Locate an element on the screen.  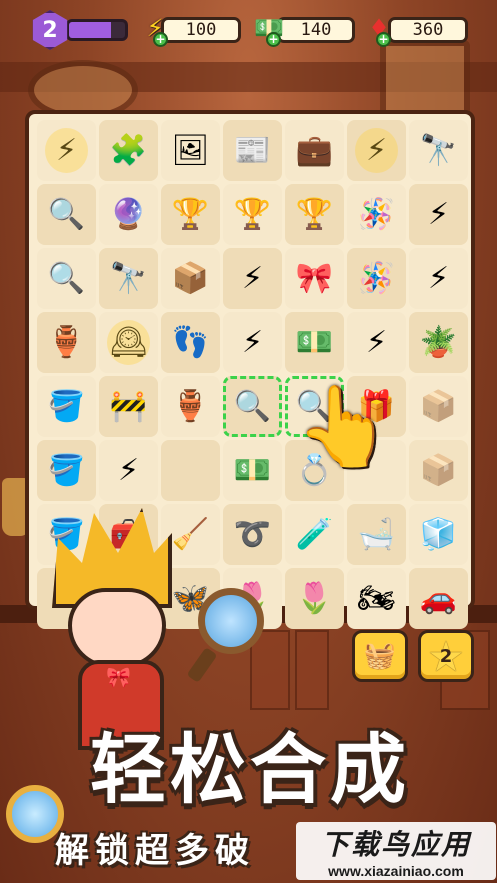
board-cell-item: 🕰 is located at coordinates (128, 342).